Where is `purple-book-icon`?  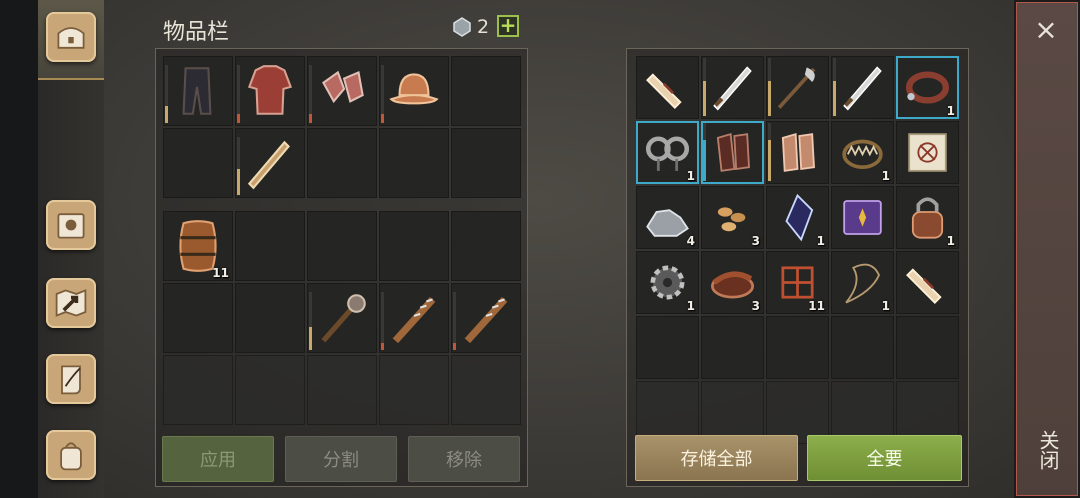 purple-book-icon is located at coordinates (862, 217).